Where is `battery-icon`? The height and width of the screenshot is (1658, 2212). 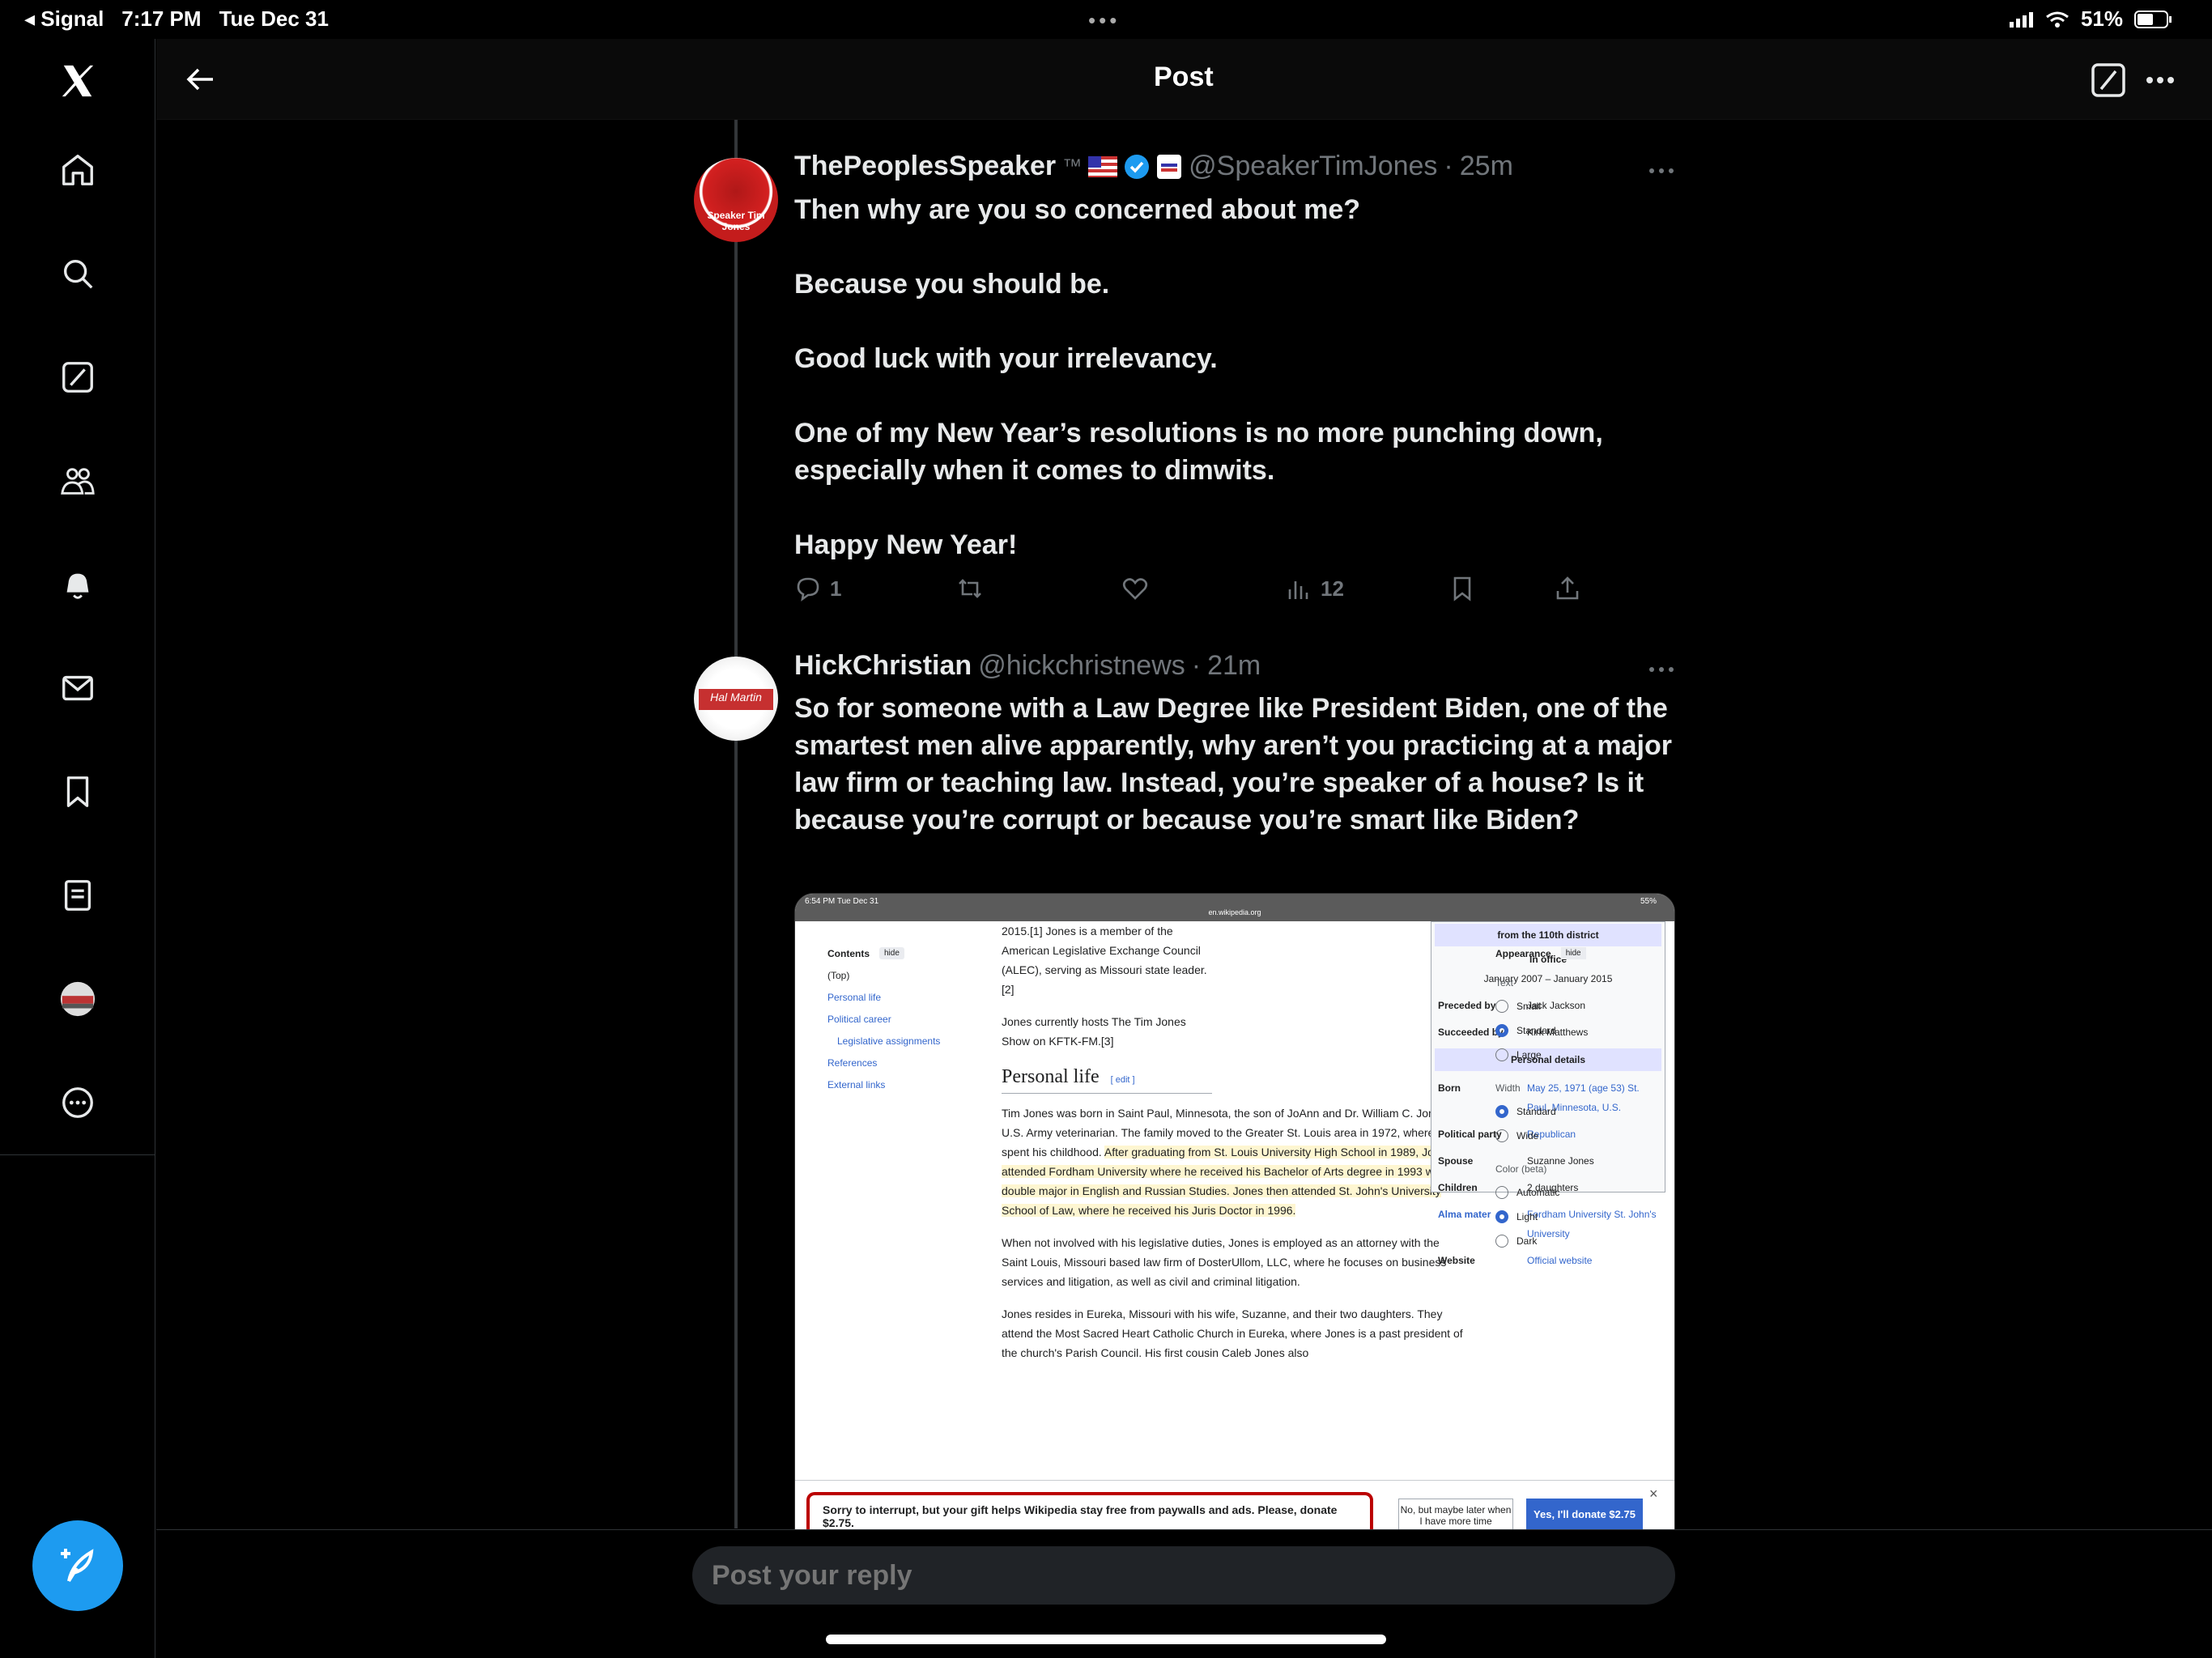 battery-icon is located at coordinates (2153, 19).